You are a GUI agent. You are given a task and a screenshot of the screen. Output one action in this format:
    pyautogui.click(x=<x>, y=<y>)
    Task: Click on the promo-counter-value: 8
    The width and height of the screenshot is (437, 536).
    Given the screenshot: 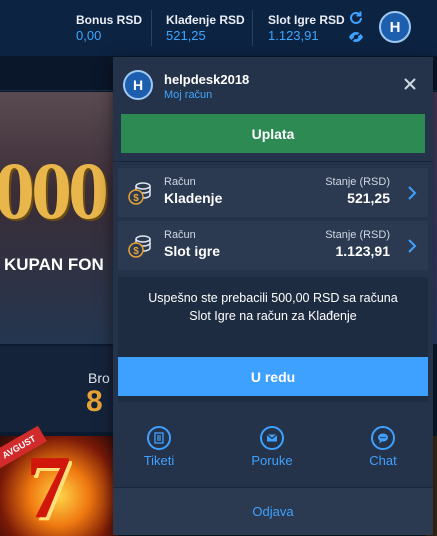 What is the action you would take?
    pyautogui.click(x=94, y=401)
    